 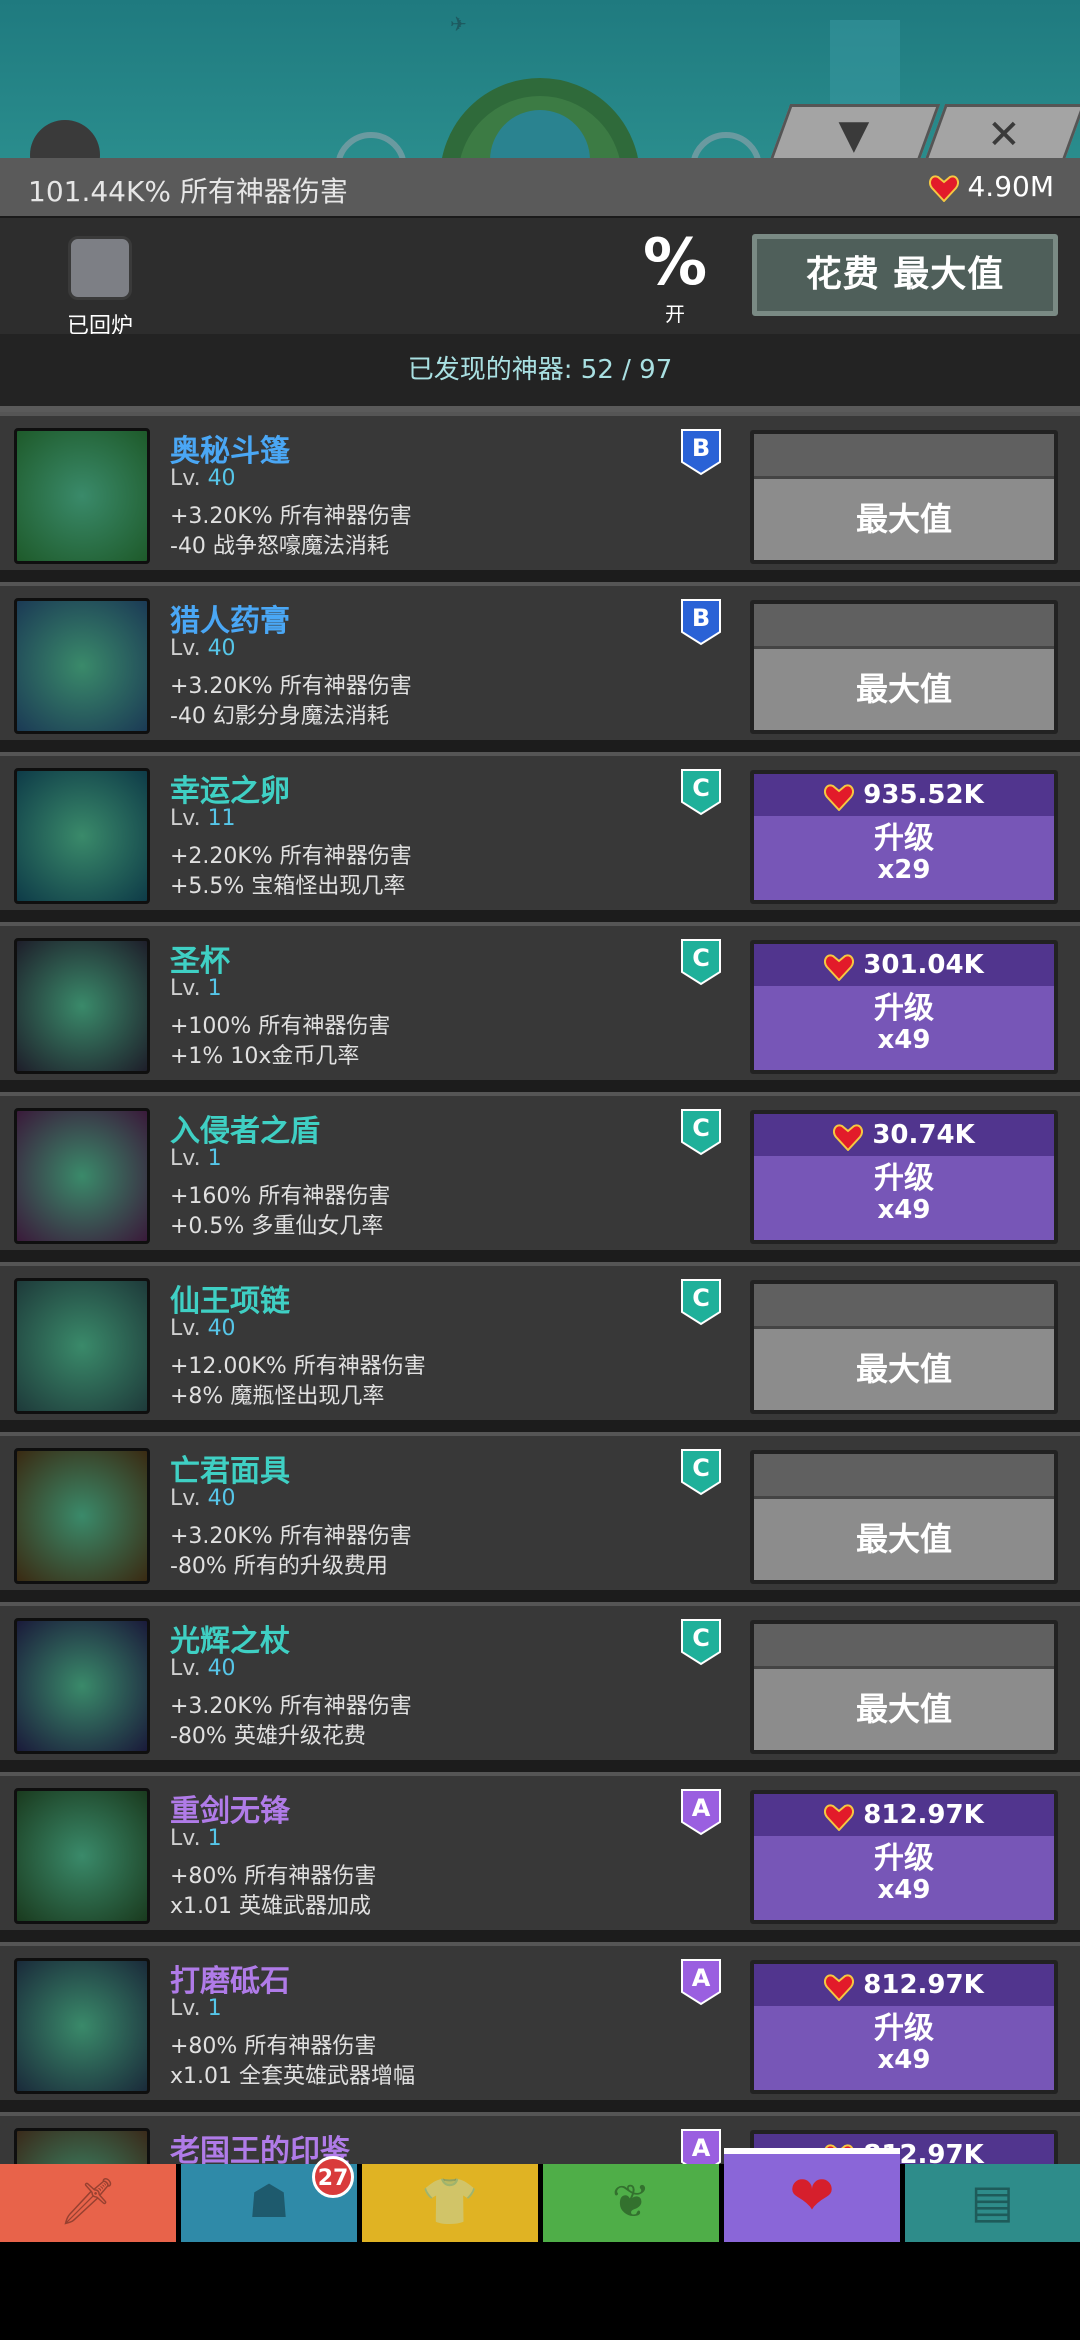 I want to click on bird-icon: ✈, so click(x=458, y=24).